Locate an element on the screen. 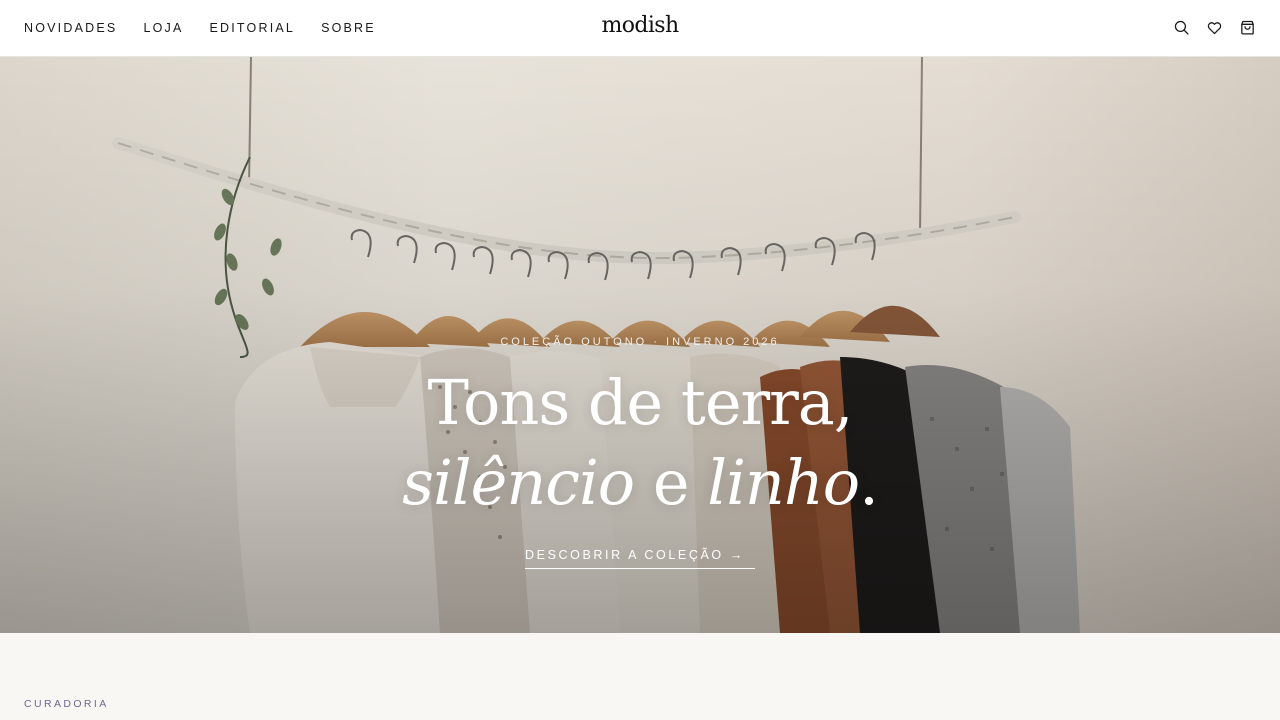  header-actions is located at coordinates (1206, 27).